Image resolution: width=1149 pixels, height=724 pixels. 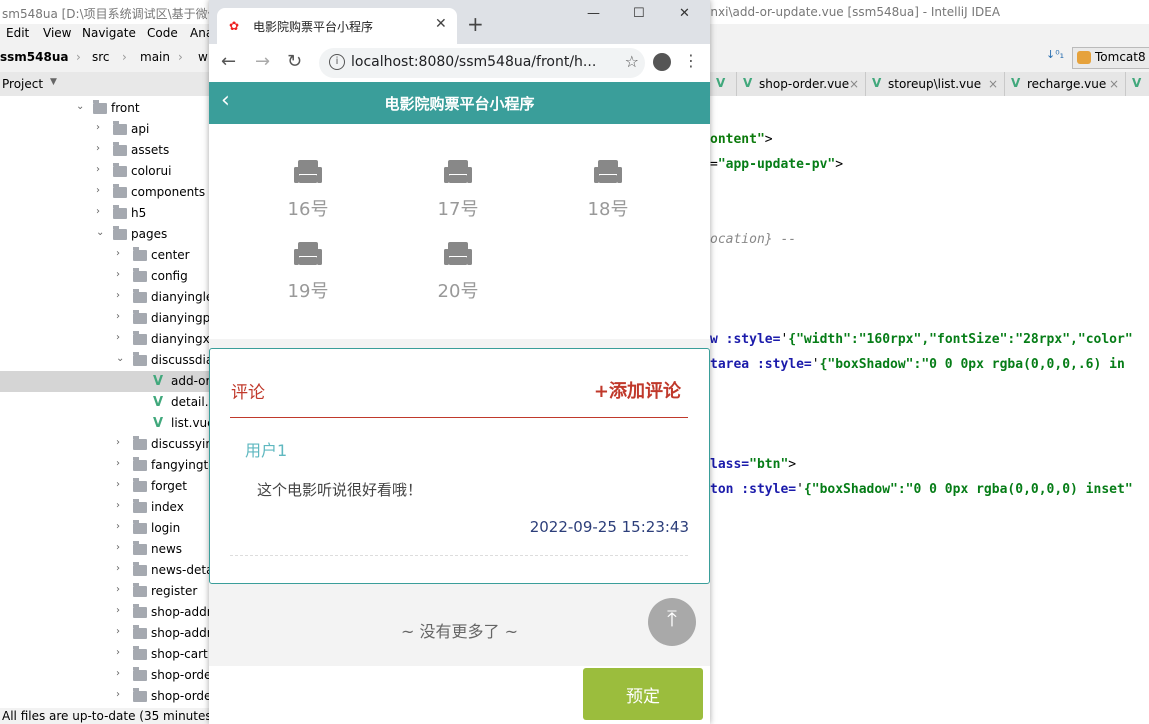 I want to click on project-panel-label: Project, so click(x=22, y=84).